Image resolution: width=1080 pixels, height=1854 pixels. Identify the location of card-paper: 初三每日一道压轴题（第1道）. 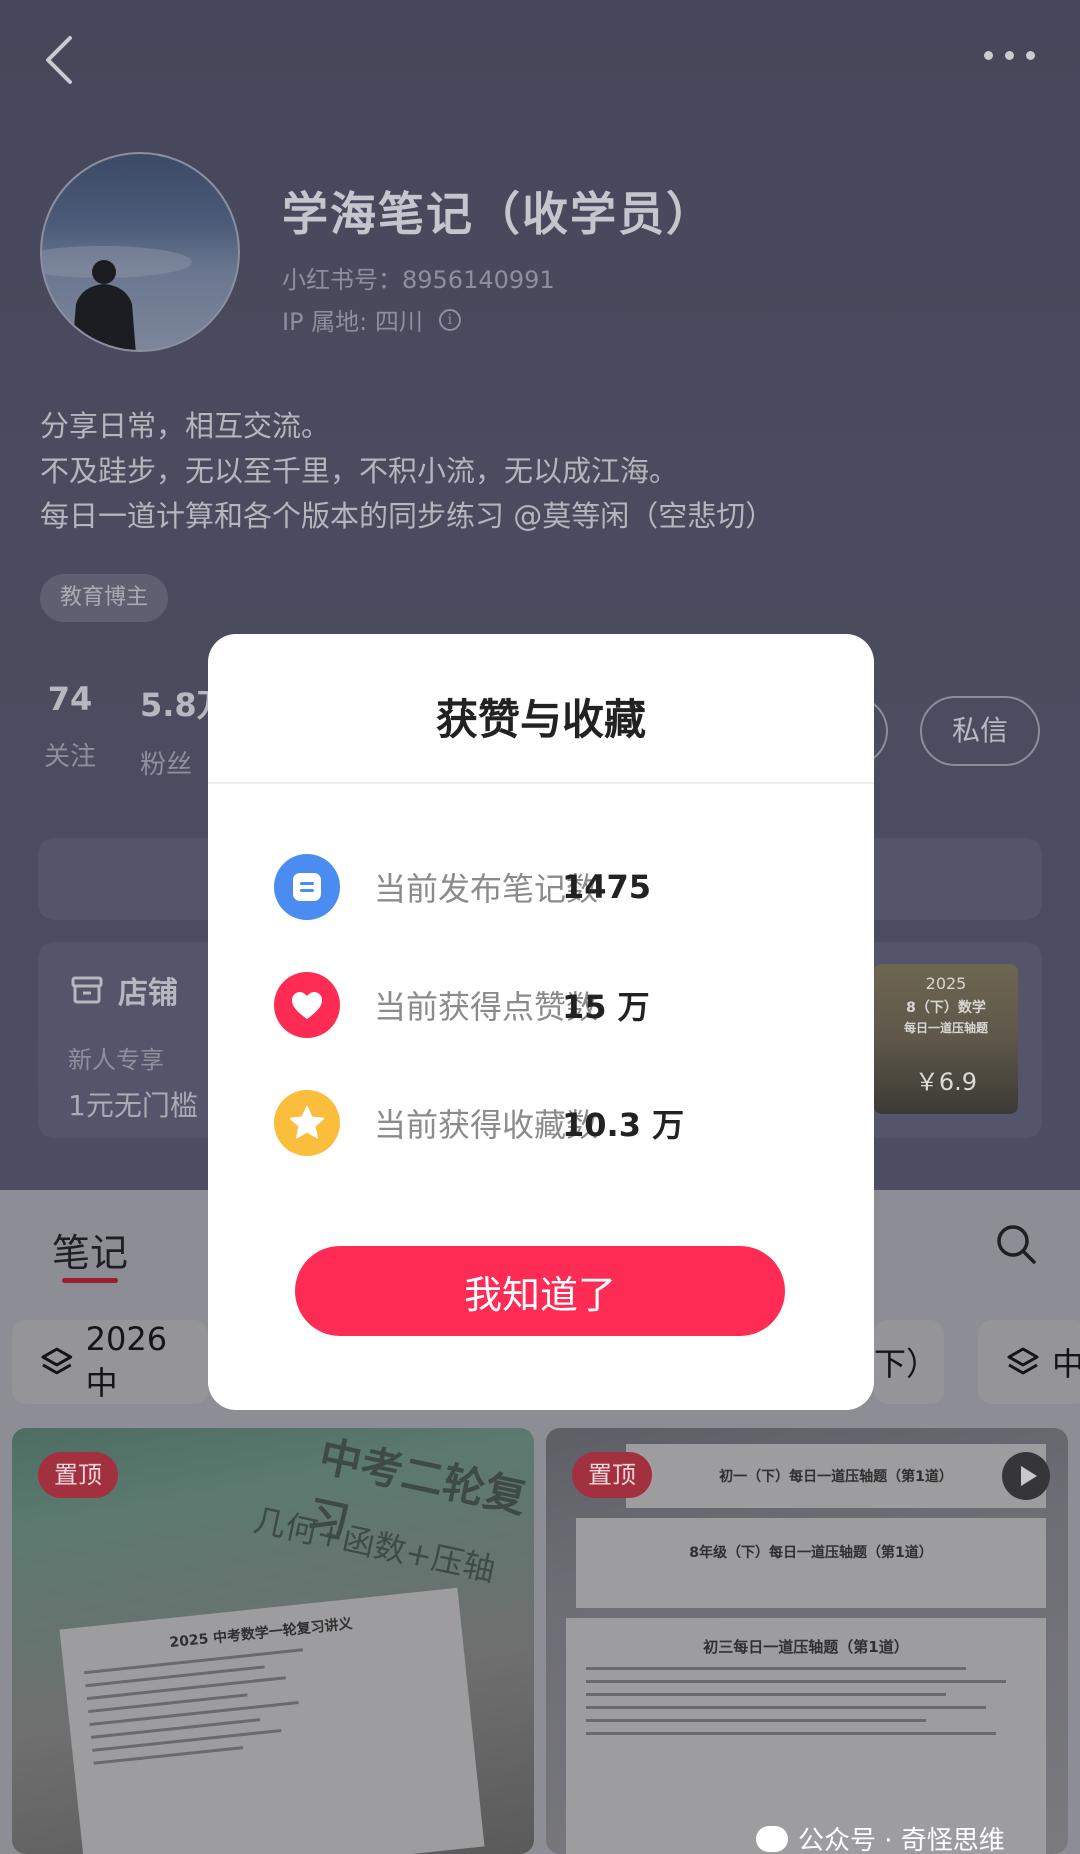
(806, 1736).